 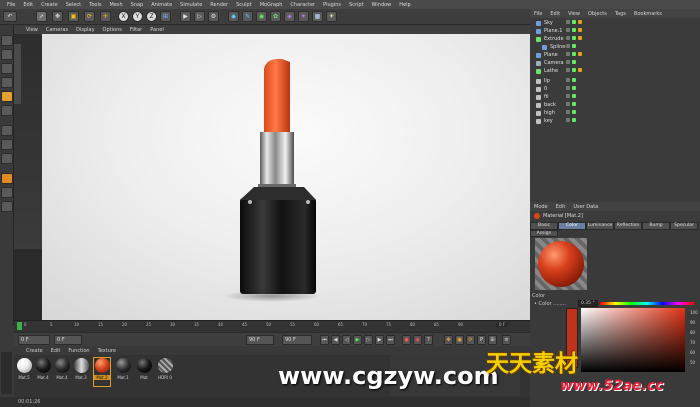 What do you see at coordinates (41, 16) in the screenshot?
I see `pointer-icon: ➚` at bounding box center [41, 16].